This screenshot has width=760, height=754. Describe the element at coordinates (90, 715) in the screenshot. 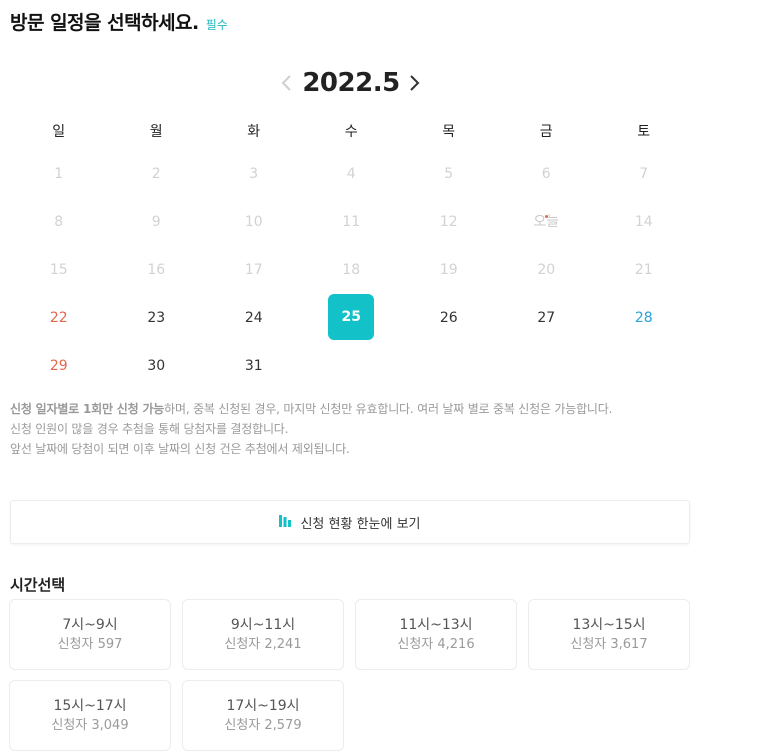

I see `time-slot: 15시~17시 신청자 3,049` at that location.